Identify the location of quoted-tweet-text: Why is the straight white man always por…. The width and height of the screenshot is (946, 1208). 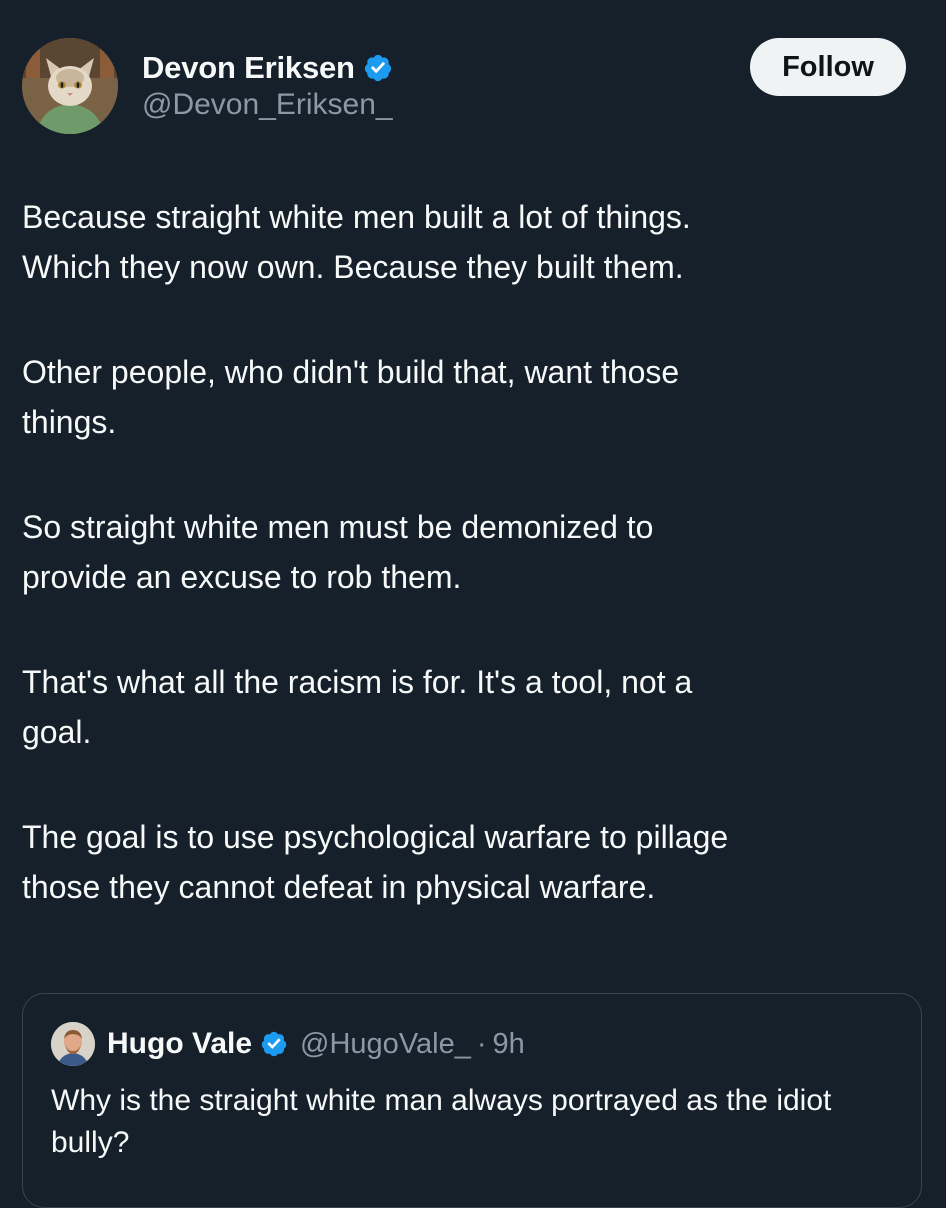
(441, 1121).